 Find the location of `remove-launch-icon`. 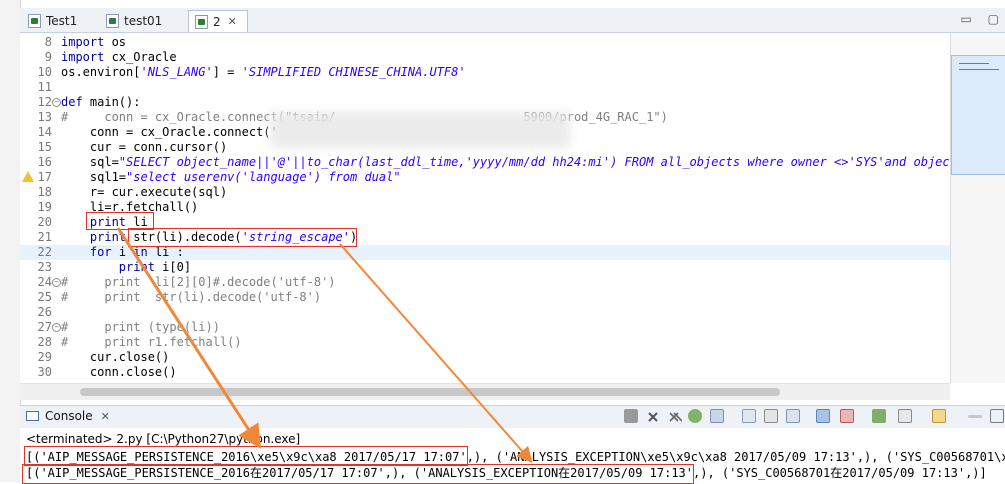

remove-launch-icon is located at coordinates (653, 416).